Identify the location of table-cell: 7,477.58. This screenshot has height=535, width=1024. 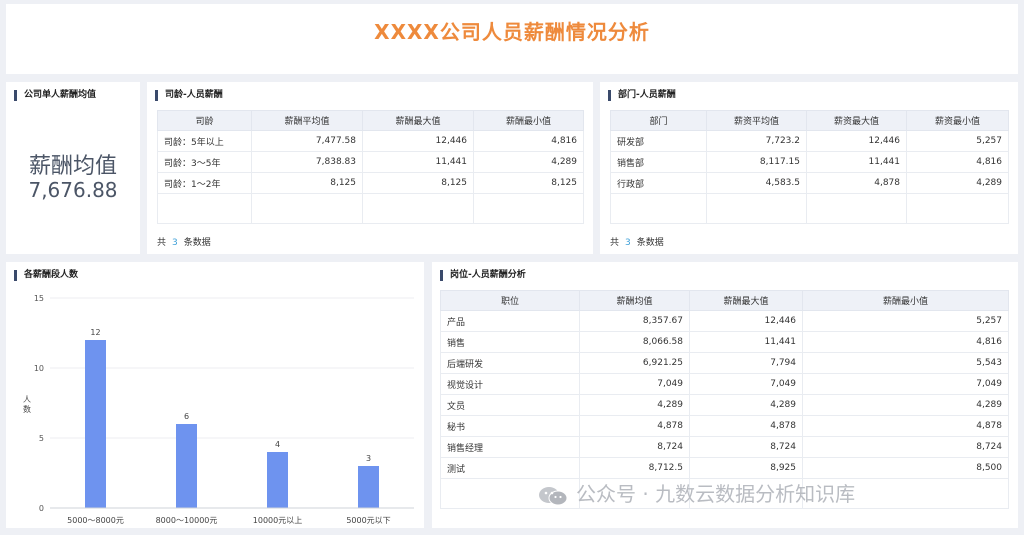
(307, 141).